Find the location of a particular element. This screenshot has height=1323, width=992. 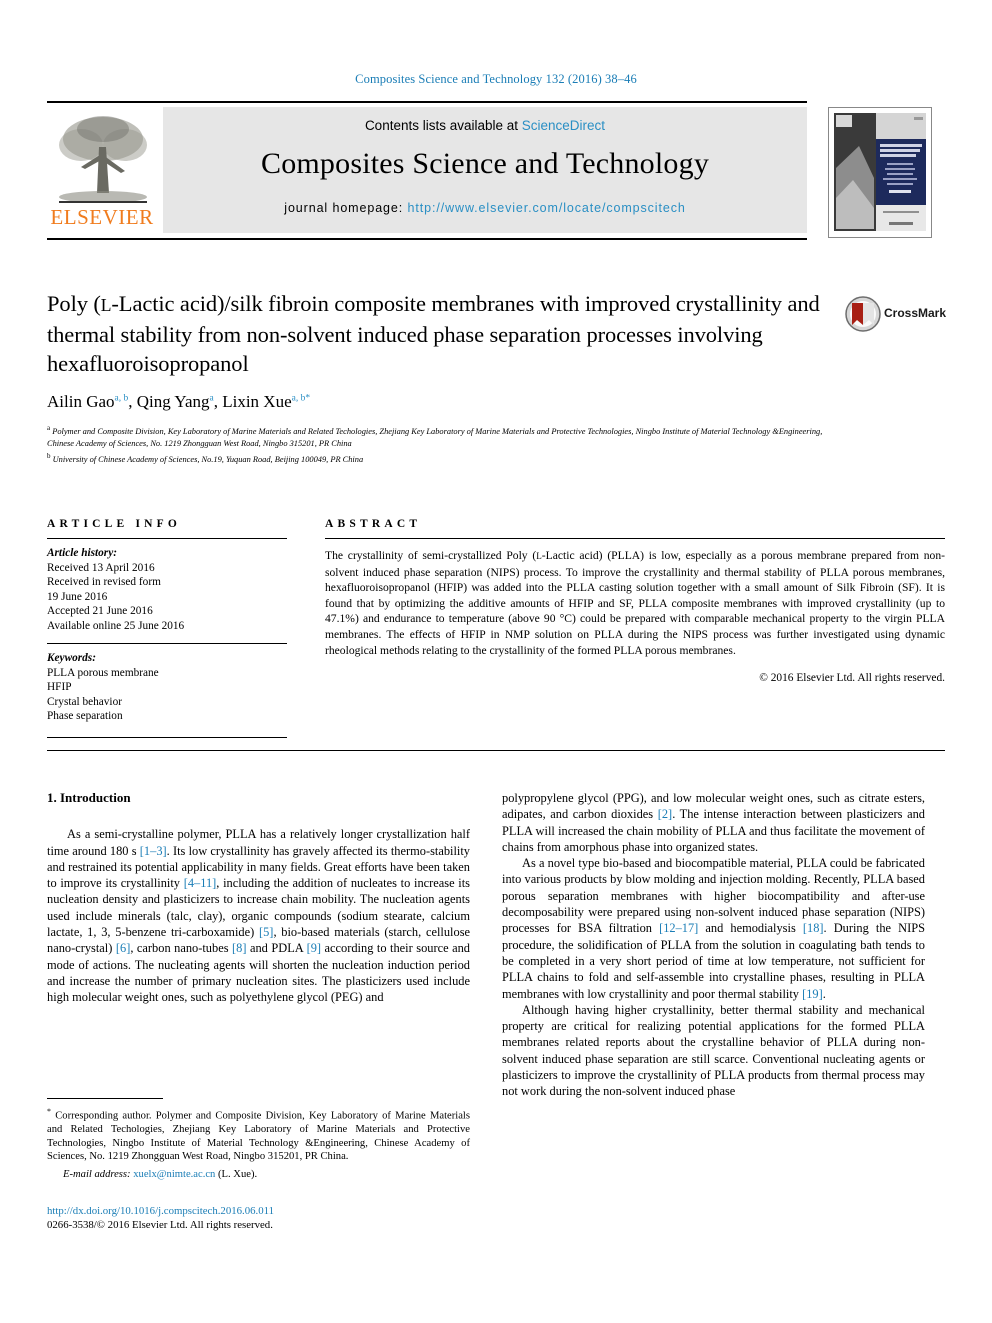

author-name-2: Qing Yang is located at coordinates (173, 401).